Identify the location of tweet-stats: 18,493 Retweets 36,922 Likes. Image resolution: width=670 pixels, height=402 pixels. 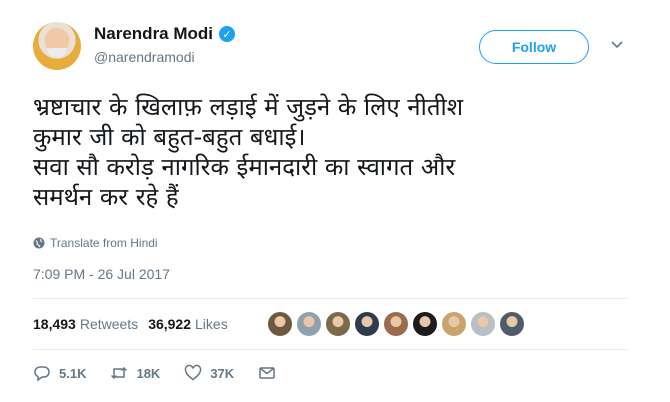
(130, 324).